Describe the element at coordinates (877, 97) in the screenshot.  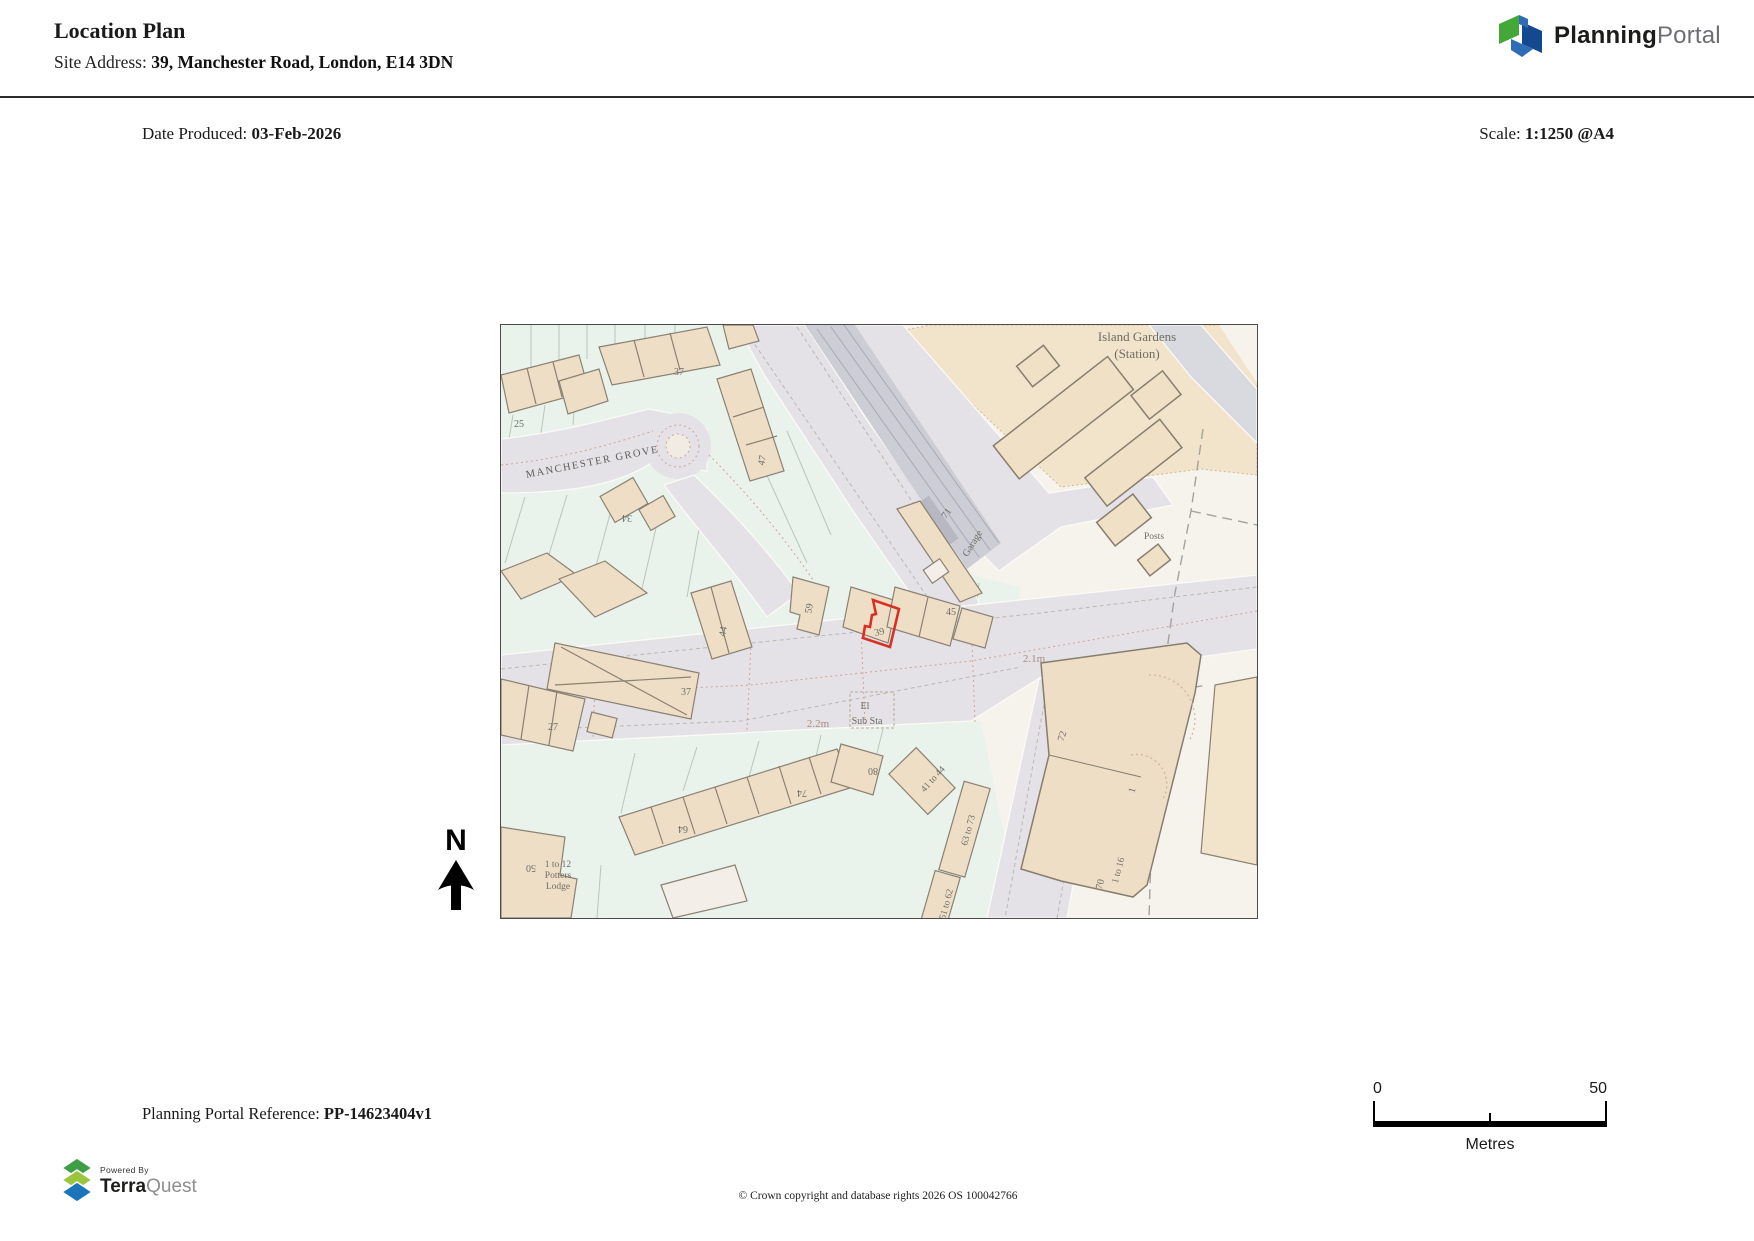
I see `header-divider` at that location.